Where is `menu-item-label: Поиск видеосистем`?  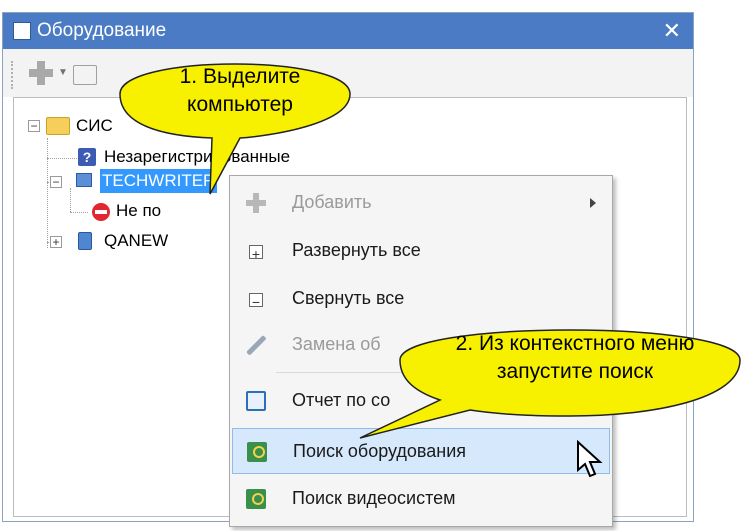
menu-item-label: Поиск видеосистем is located at coordinates (374, 498).